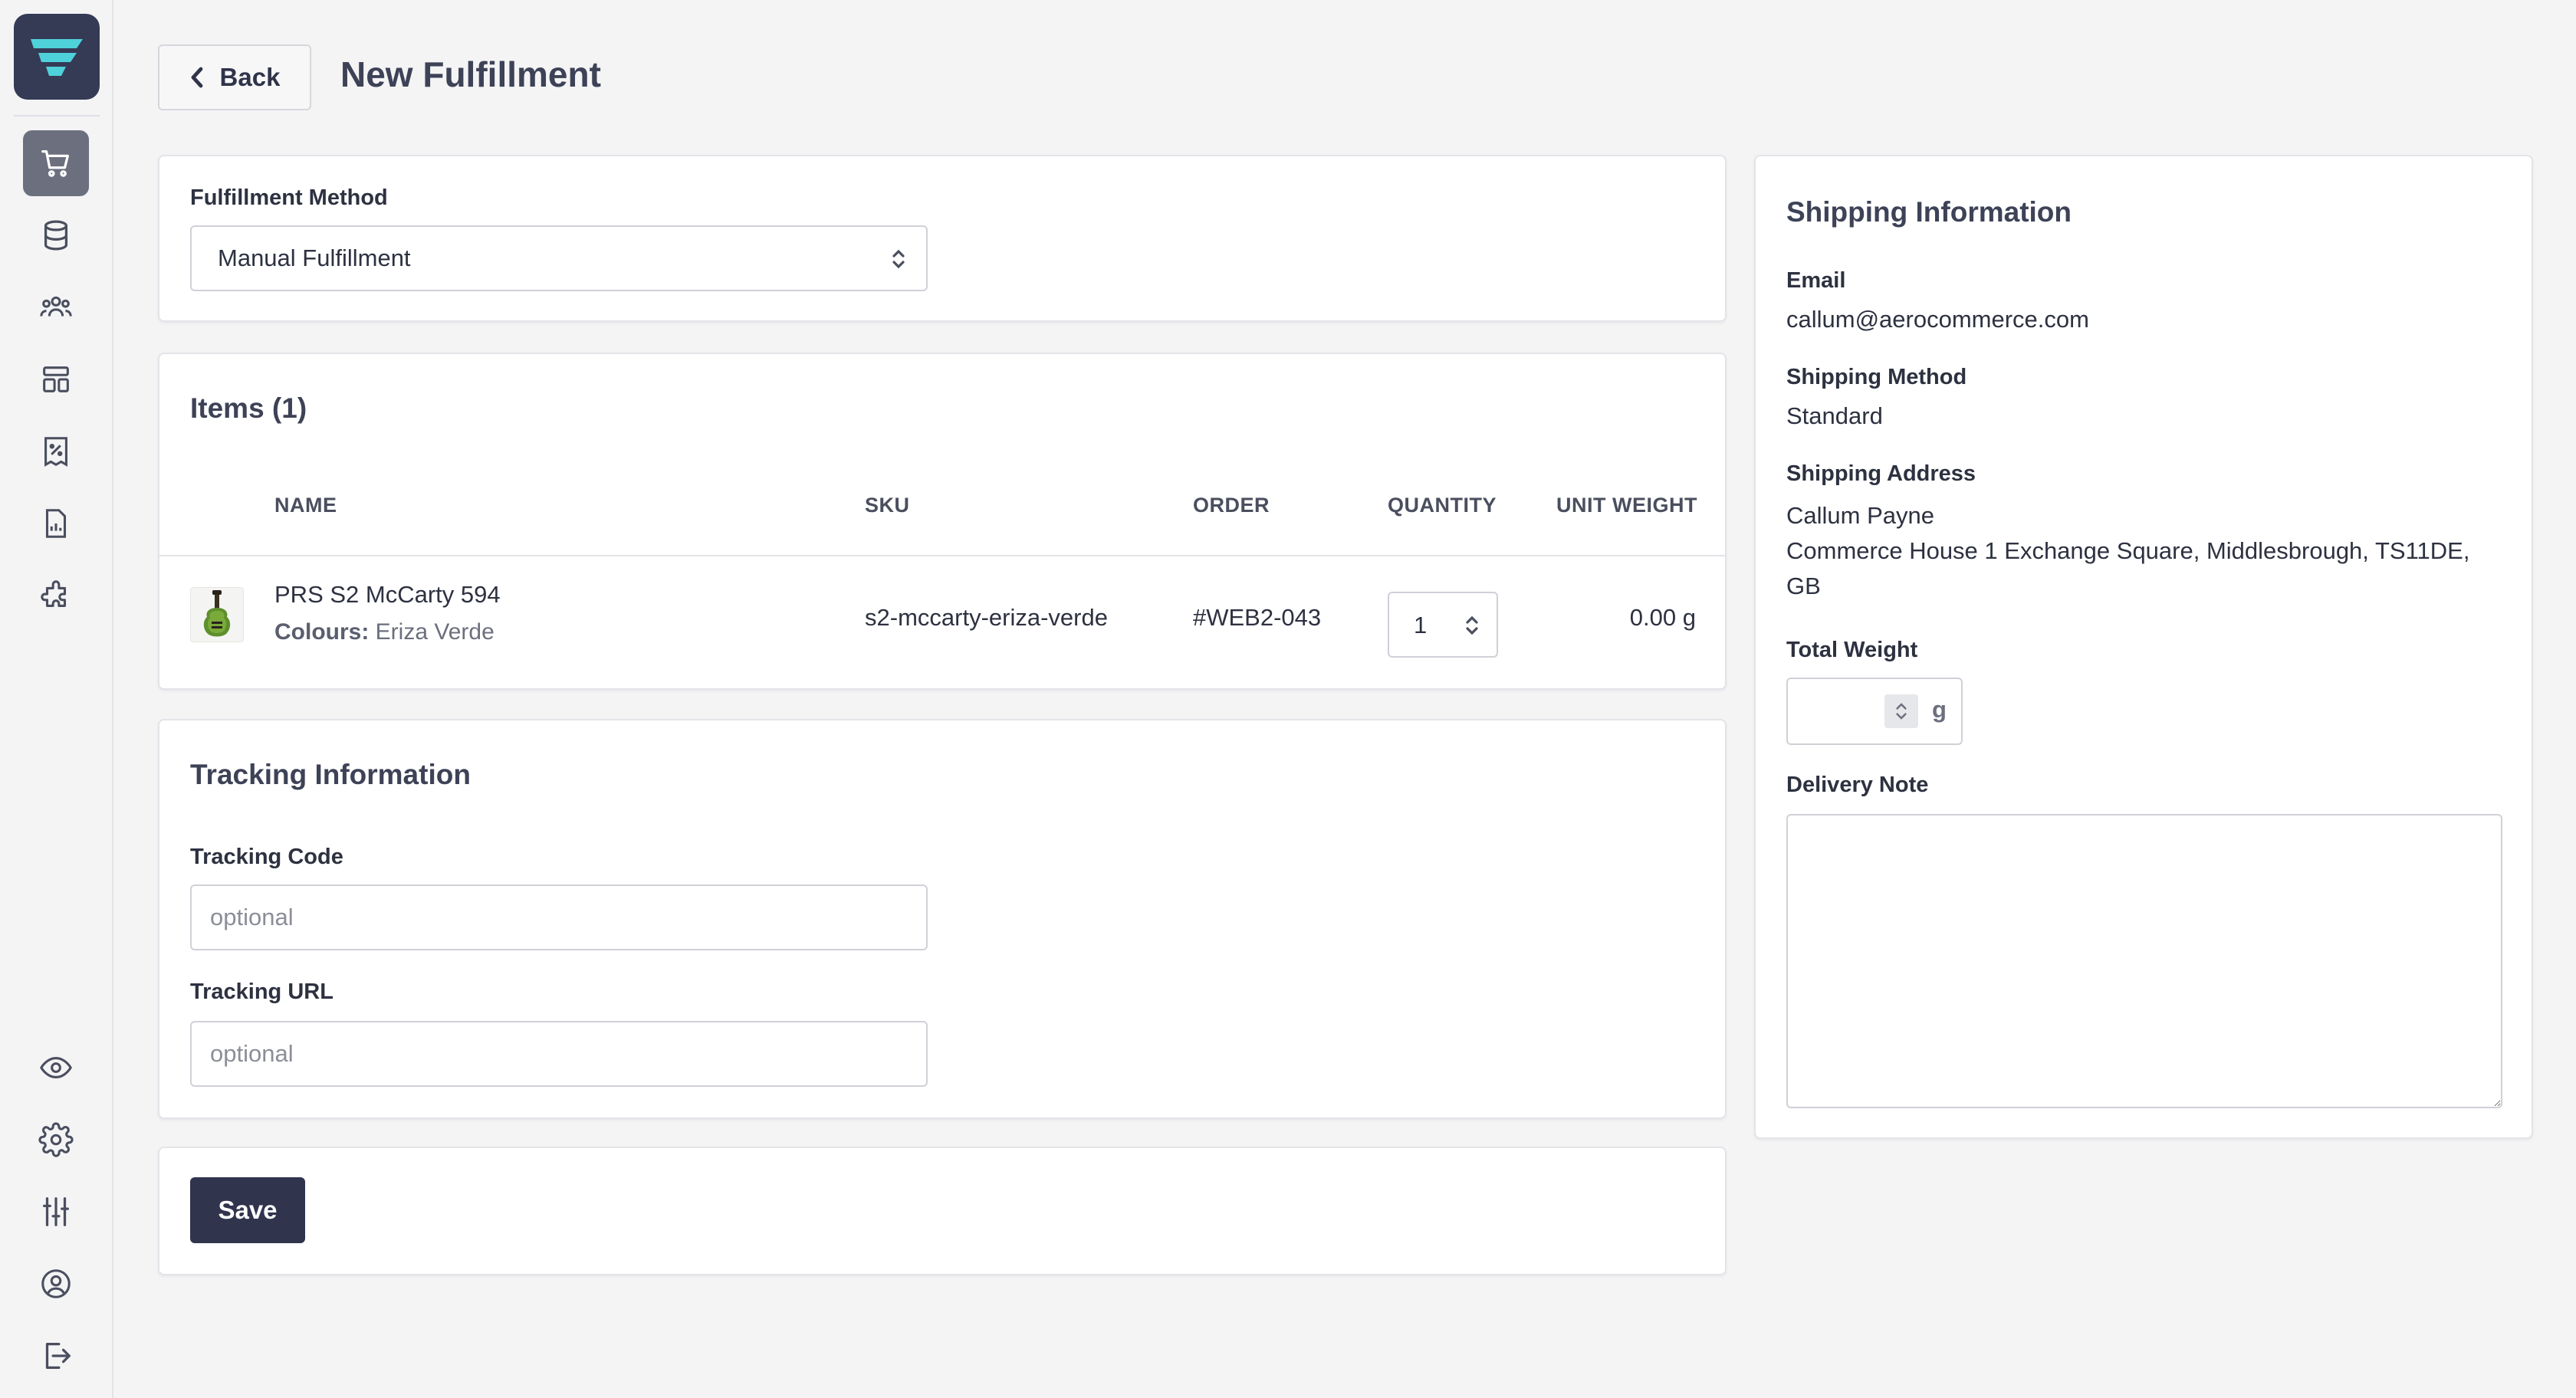  I want to click on total-weight-input, so click(1835, 711).